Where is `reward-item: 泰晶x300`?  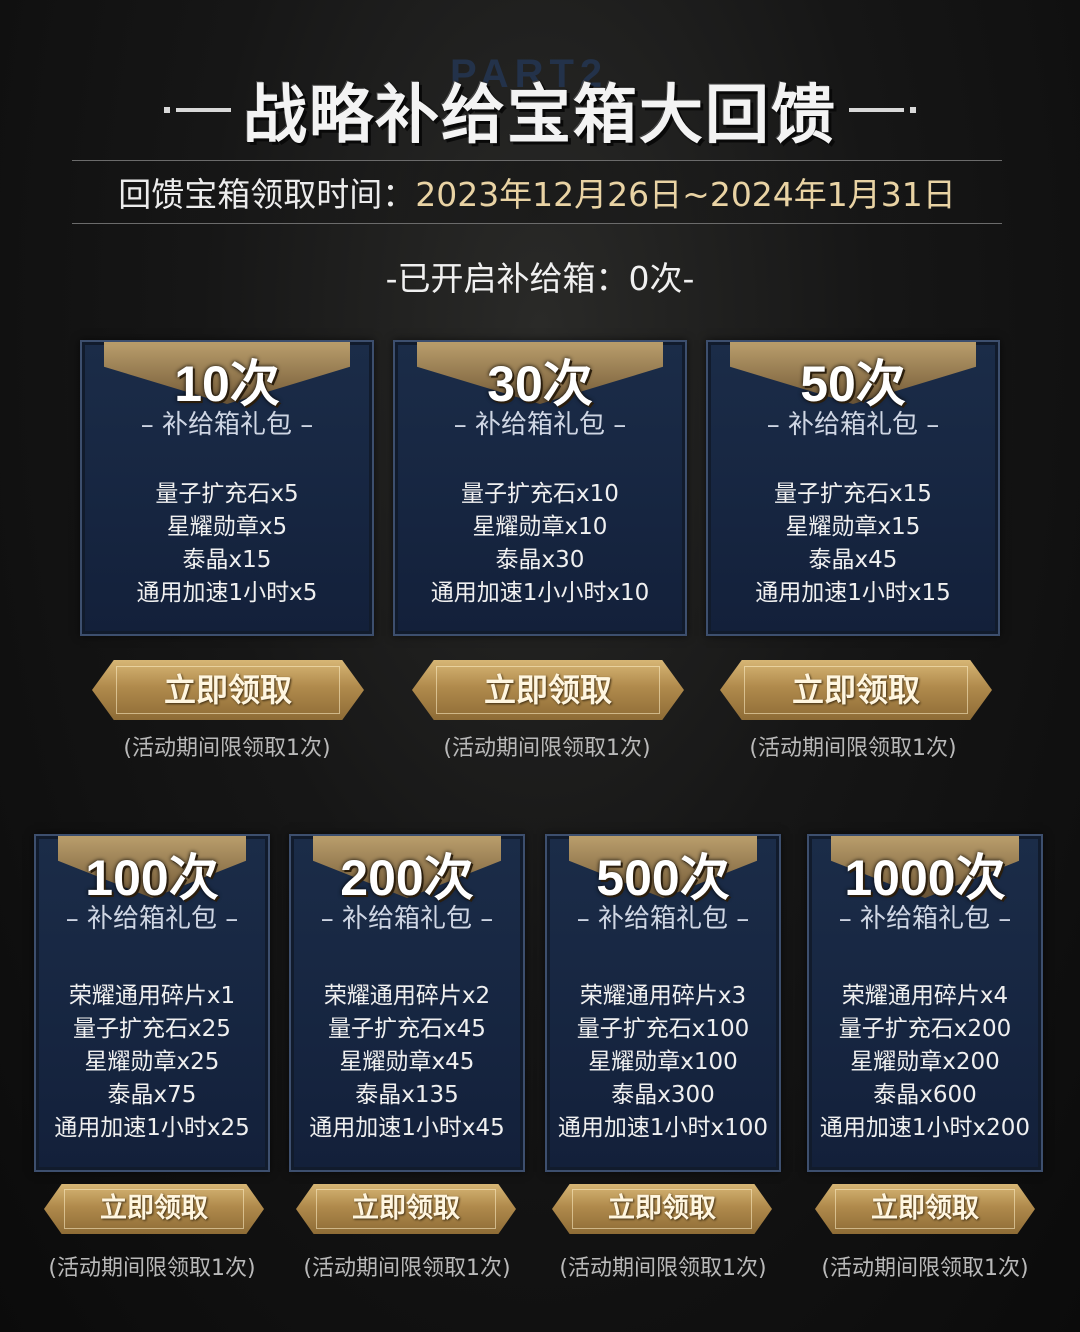 reward-item: 泰晶x300 is located at coordinates (663, 1095).